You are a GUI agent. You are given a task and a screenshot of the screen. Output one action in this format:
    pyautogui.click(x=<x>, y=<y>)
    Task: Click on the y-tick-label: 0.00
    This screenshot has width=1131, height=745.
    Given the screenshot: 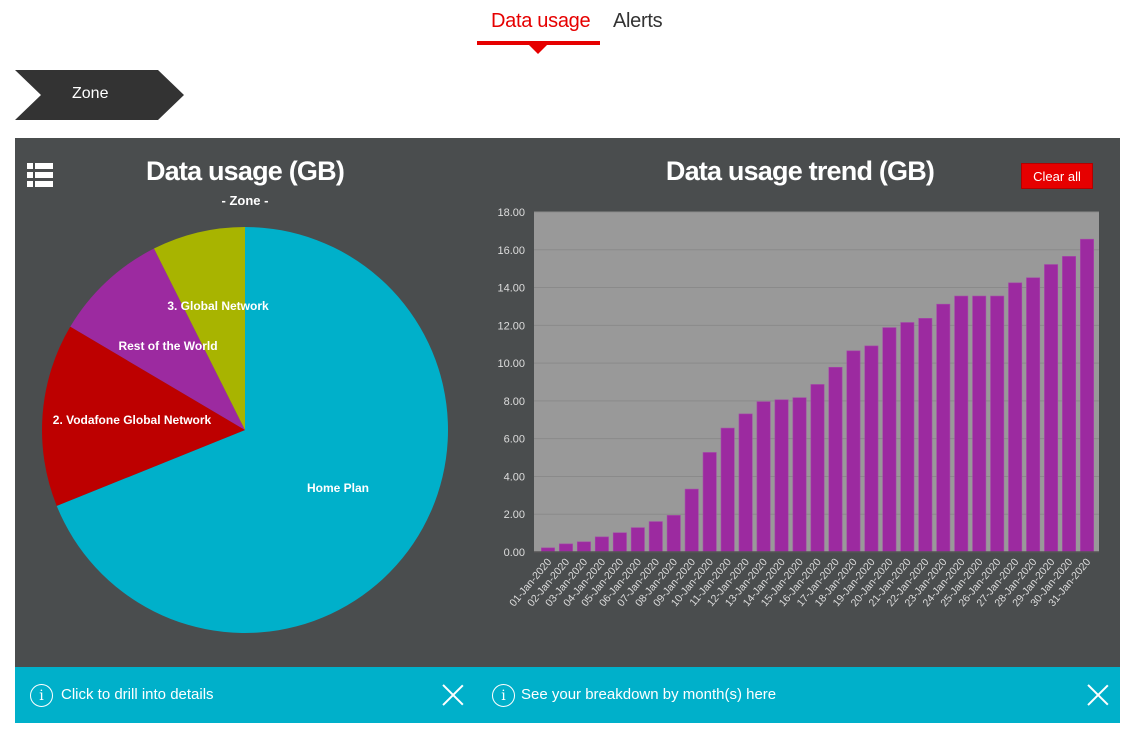 What is the action you would take?
    pyautogui.click(x=514, y=553)
    